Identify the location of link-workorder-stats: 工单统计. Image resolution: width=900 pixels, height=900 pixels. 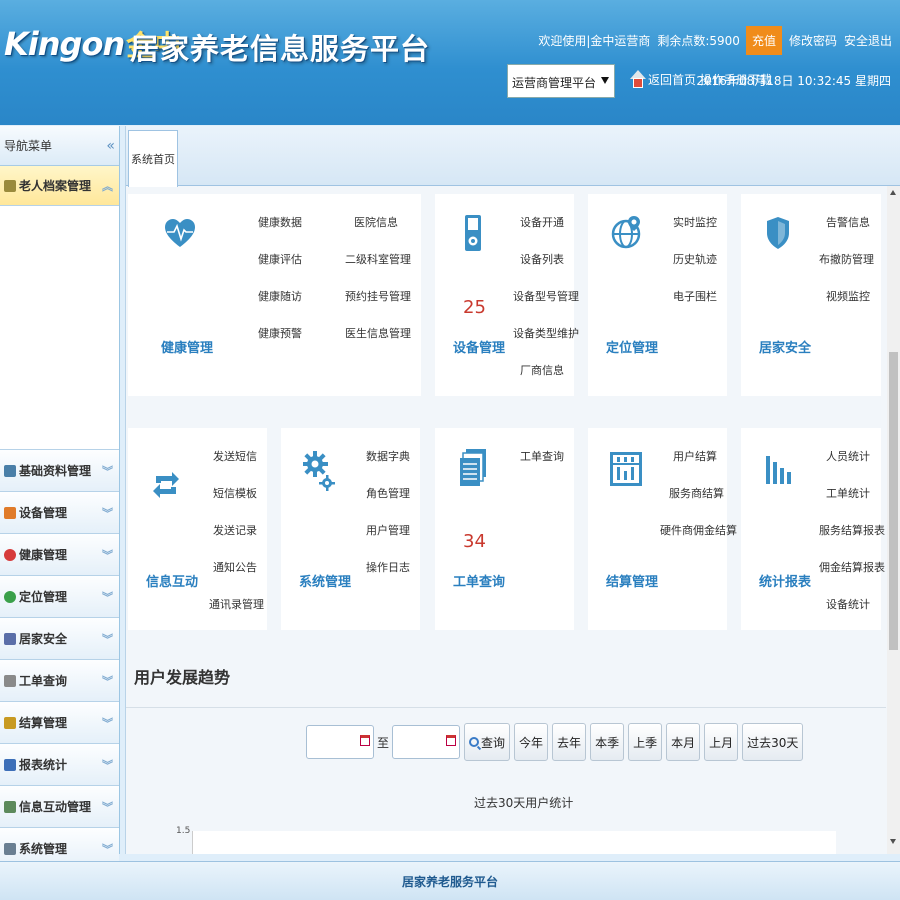
(848, 493).